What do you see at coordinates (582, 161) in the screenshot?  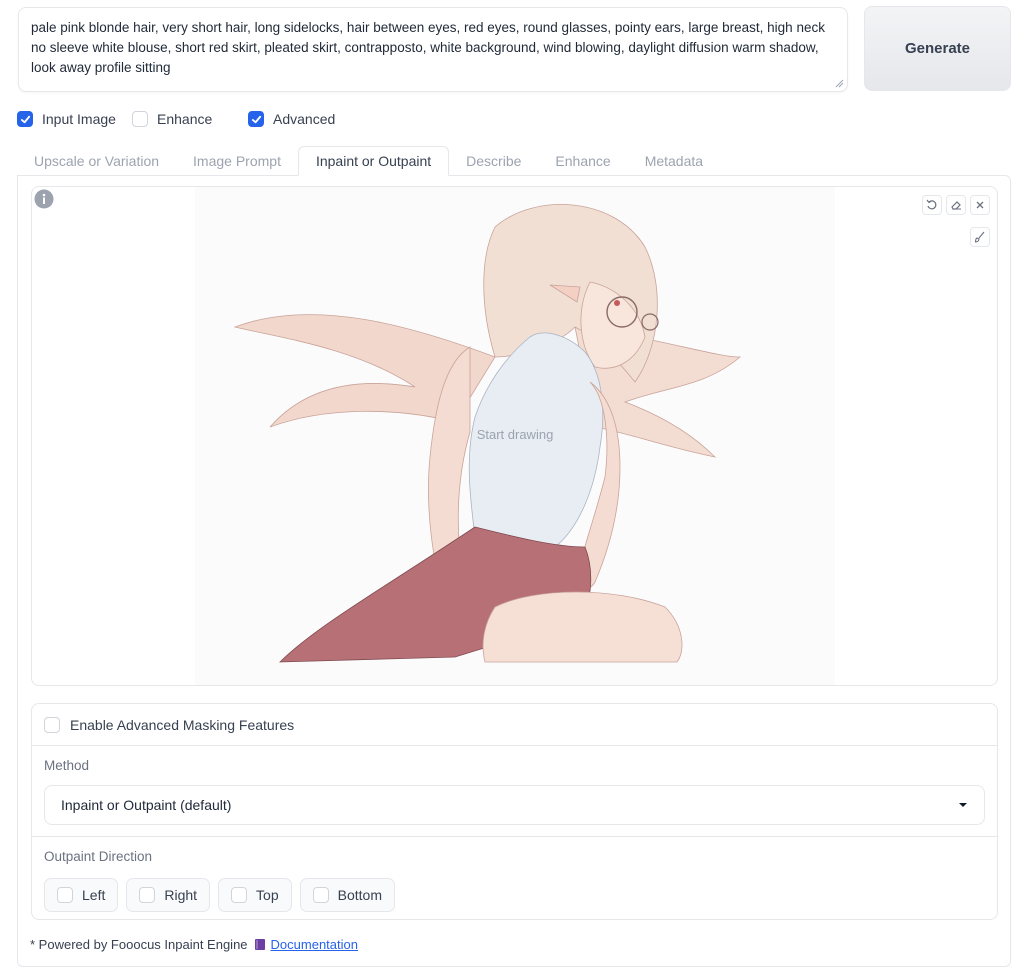 I see `tab-enhance: Enhance` at bounding box center [582, 161].